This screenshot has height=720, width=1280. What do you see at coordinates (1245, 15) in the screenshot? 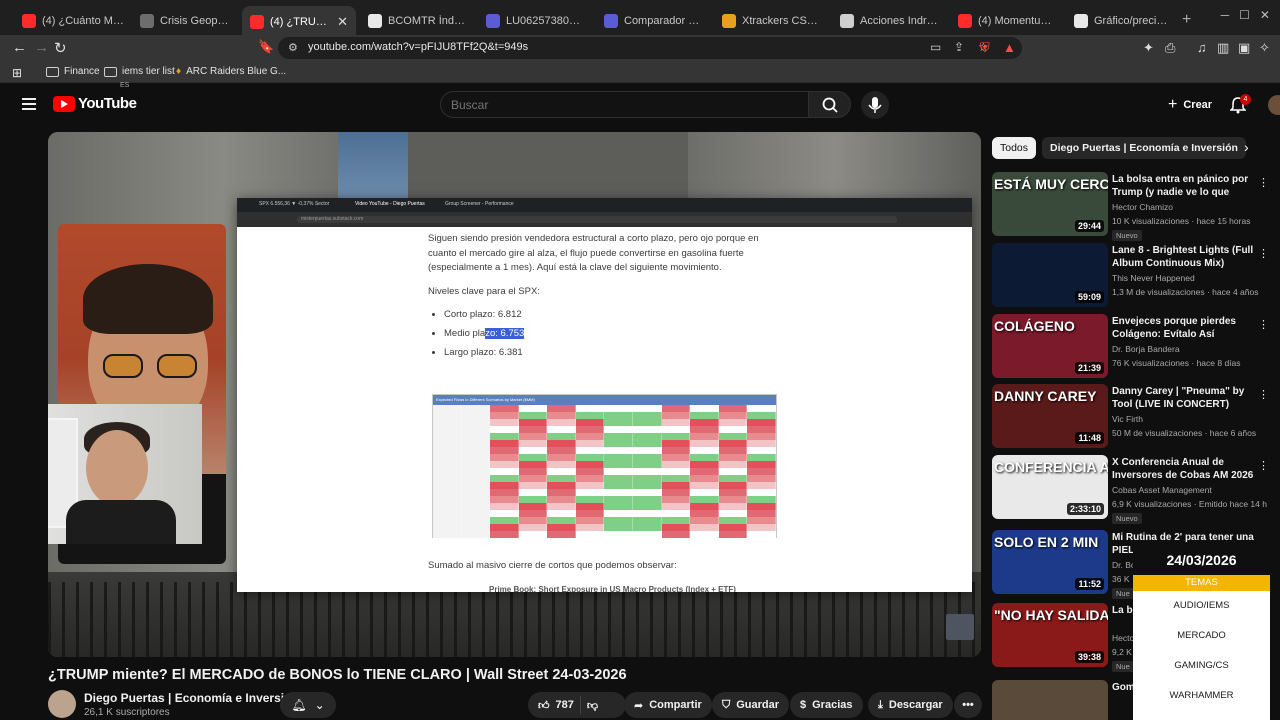
I see `window-controls: ─ ☐ ✕` at bounding box center [1245, 15].